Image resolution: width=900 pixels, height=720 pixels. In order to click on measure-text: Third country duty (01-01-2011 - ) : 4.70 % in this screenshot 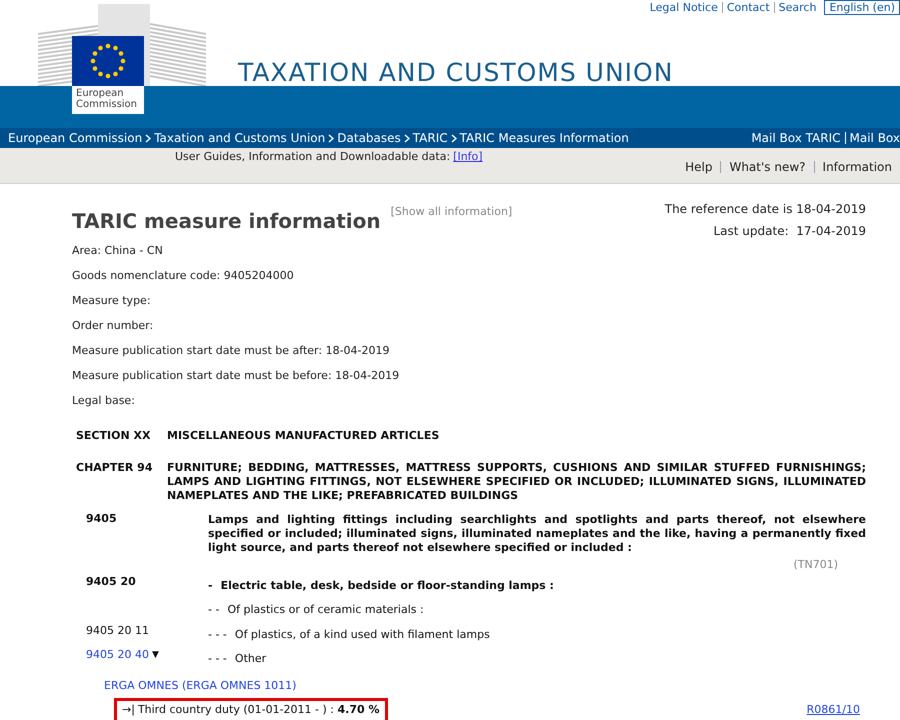, I will do `click(259, 710)`.